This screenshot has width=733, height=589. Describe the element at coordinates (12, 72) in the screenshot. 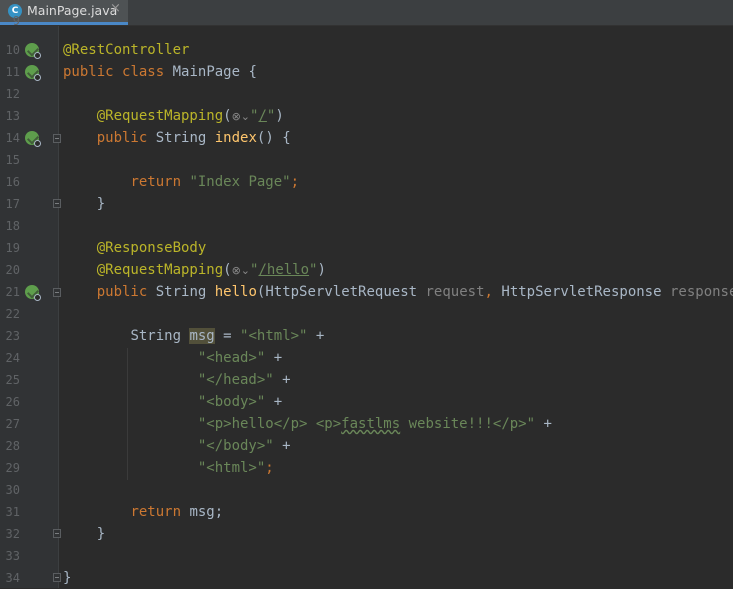

I see `line-number: 11` at that location.